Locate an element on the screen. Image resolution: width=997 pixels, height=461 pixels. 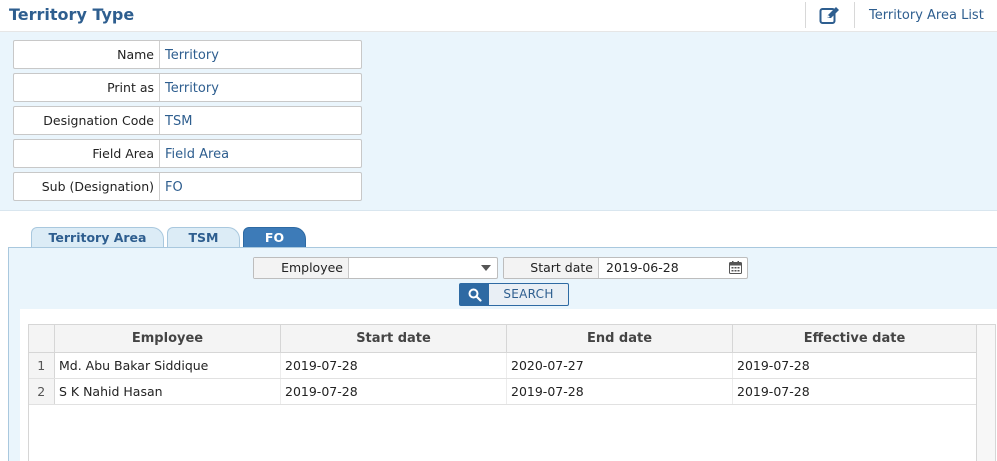
search-button: SEARCH is located at coordinates (514, 294).